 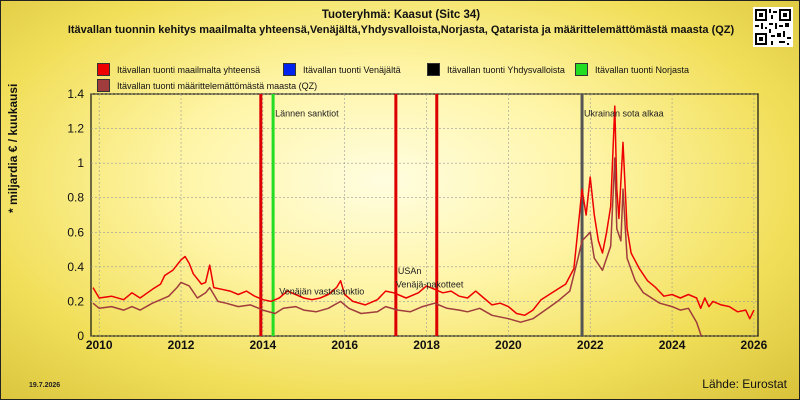 I want to click on y-tick-label: 0.8, so click(x=75, y=198).